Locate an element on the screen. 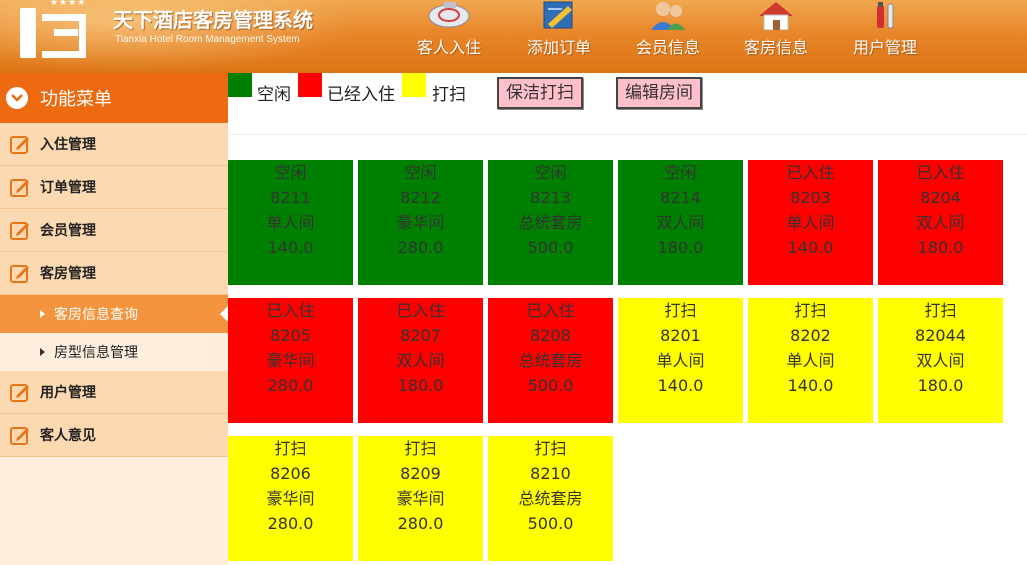 This screenshot has width=1027, height=565. sidebar-title: 功能菜单 is located at coordinates (76, 99).